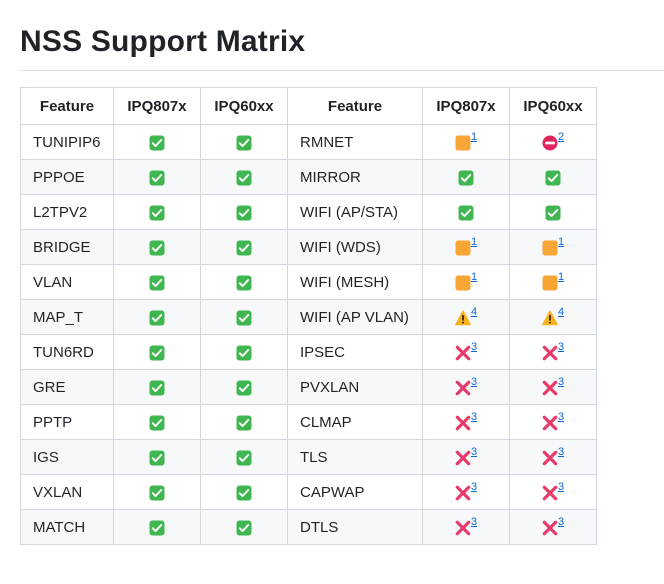 The image size is (664, 584). Describe the element at coordinates (308, 457) in the screenshot. I see `table-row: IGS TLS 3 3` at that location.